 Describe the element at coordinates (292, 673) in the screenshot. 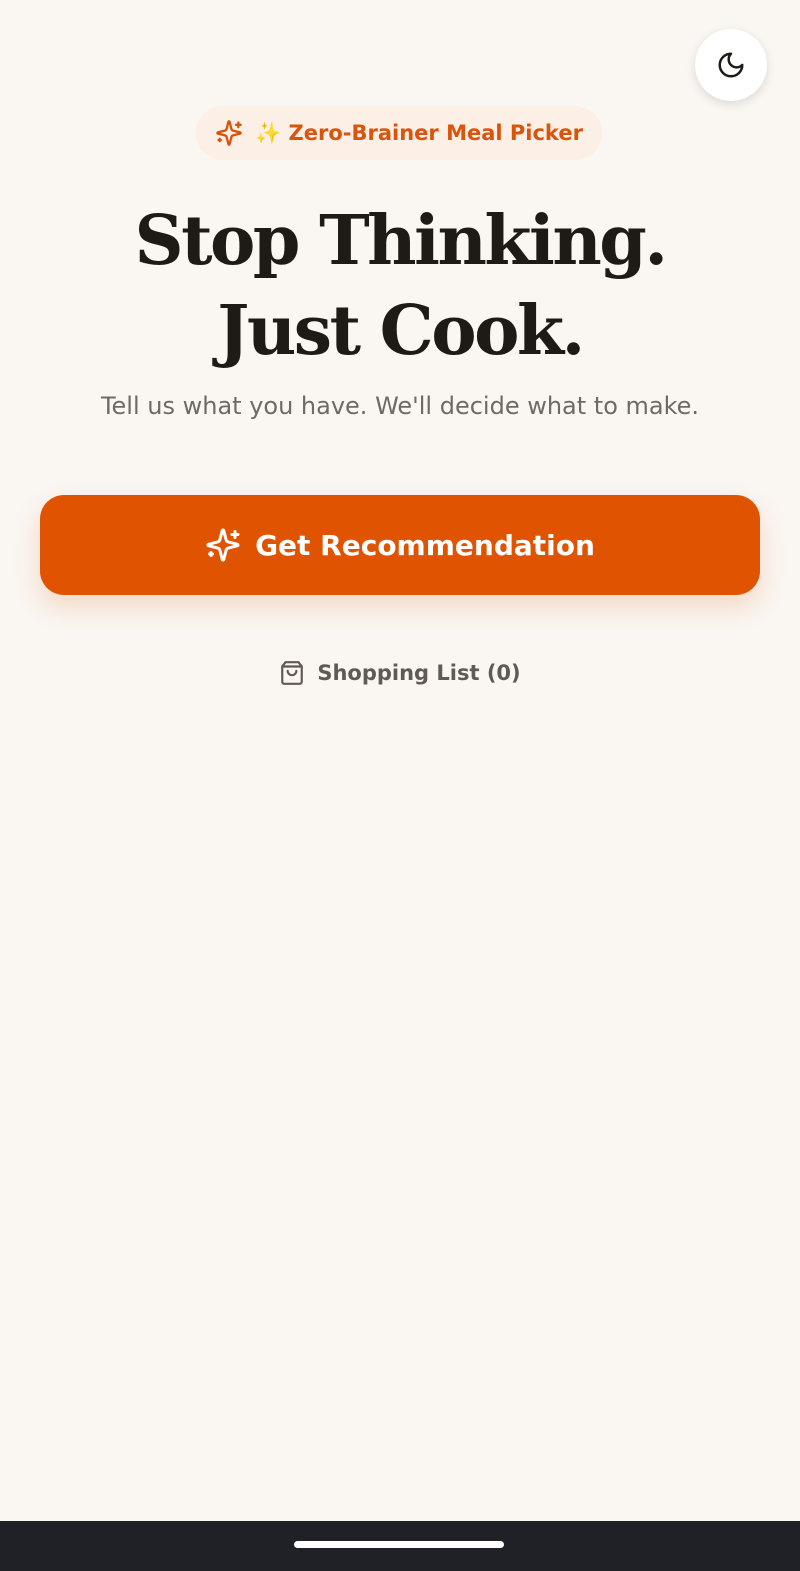

I see `shopping-bag-icon` at that location.